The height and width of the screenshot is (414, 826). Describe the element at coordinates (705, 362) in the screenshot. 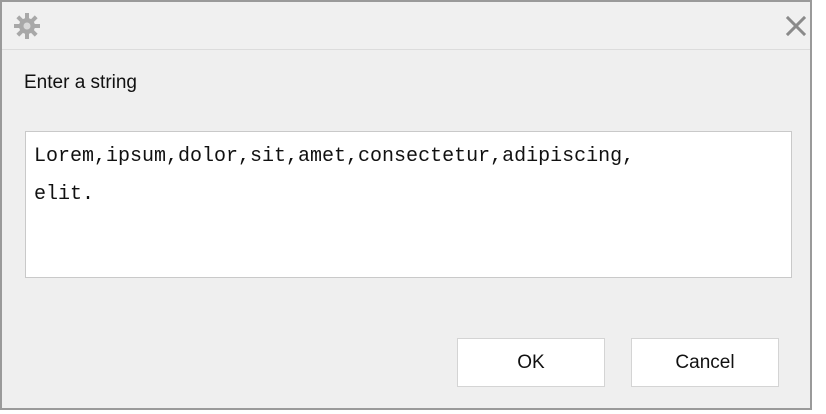

I see `cancel-button: Cancel` at that location.